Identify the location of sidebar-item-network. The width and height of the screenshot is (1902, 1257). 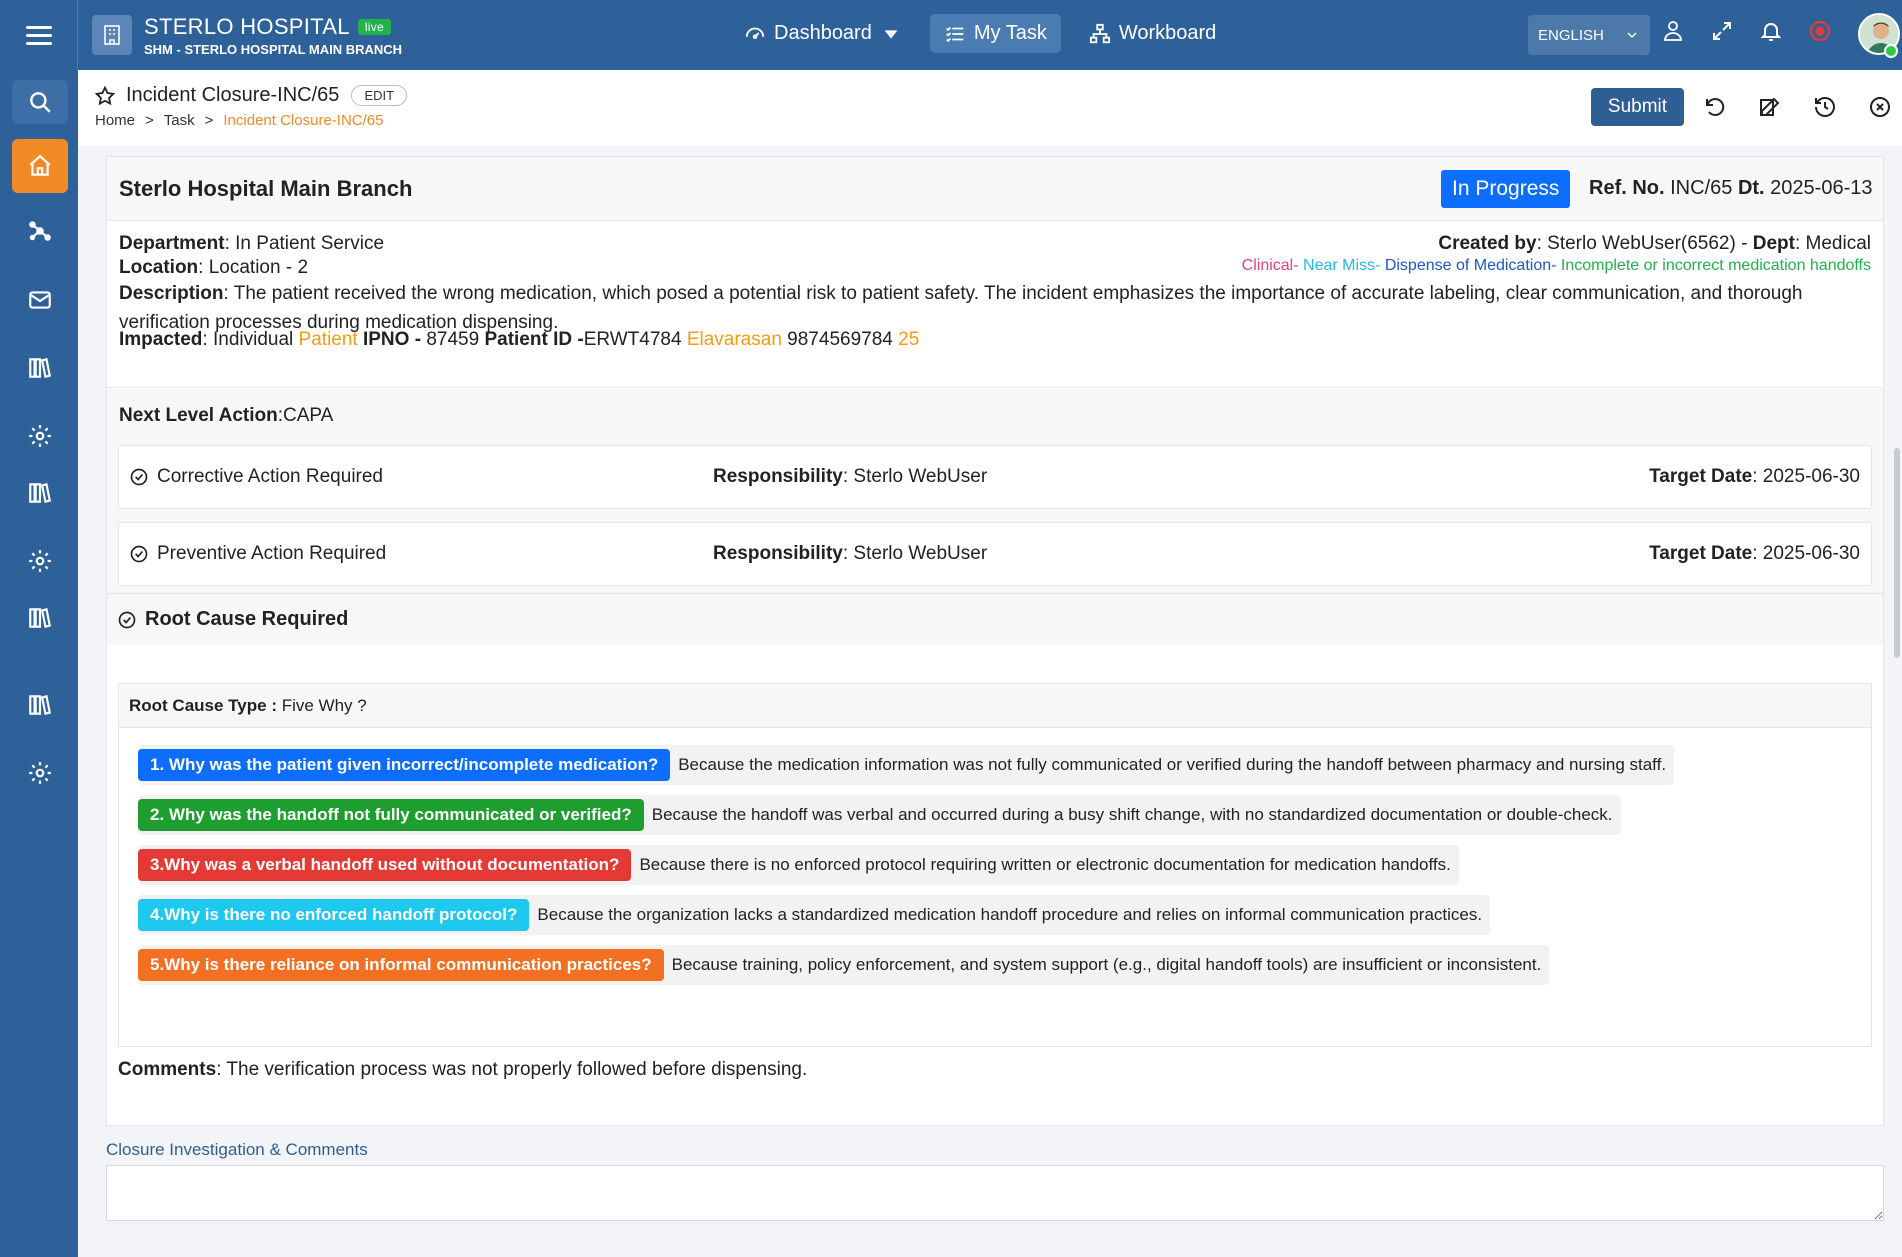
(40, 231).